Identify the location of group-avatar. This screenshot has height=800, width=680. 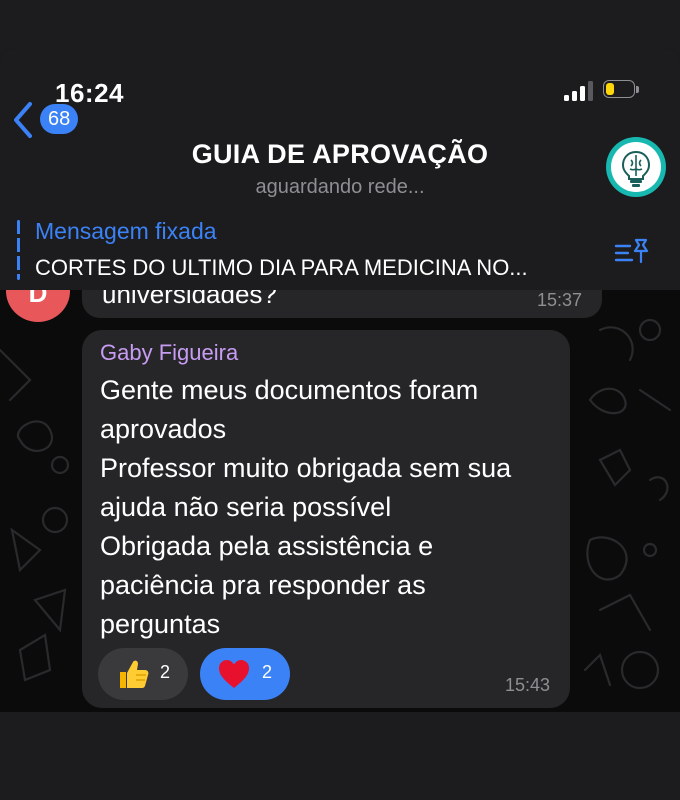
(636, 167).